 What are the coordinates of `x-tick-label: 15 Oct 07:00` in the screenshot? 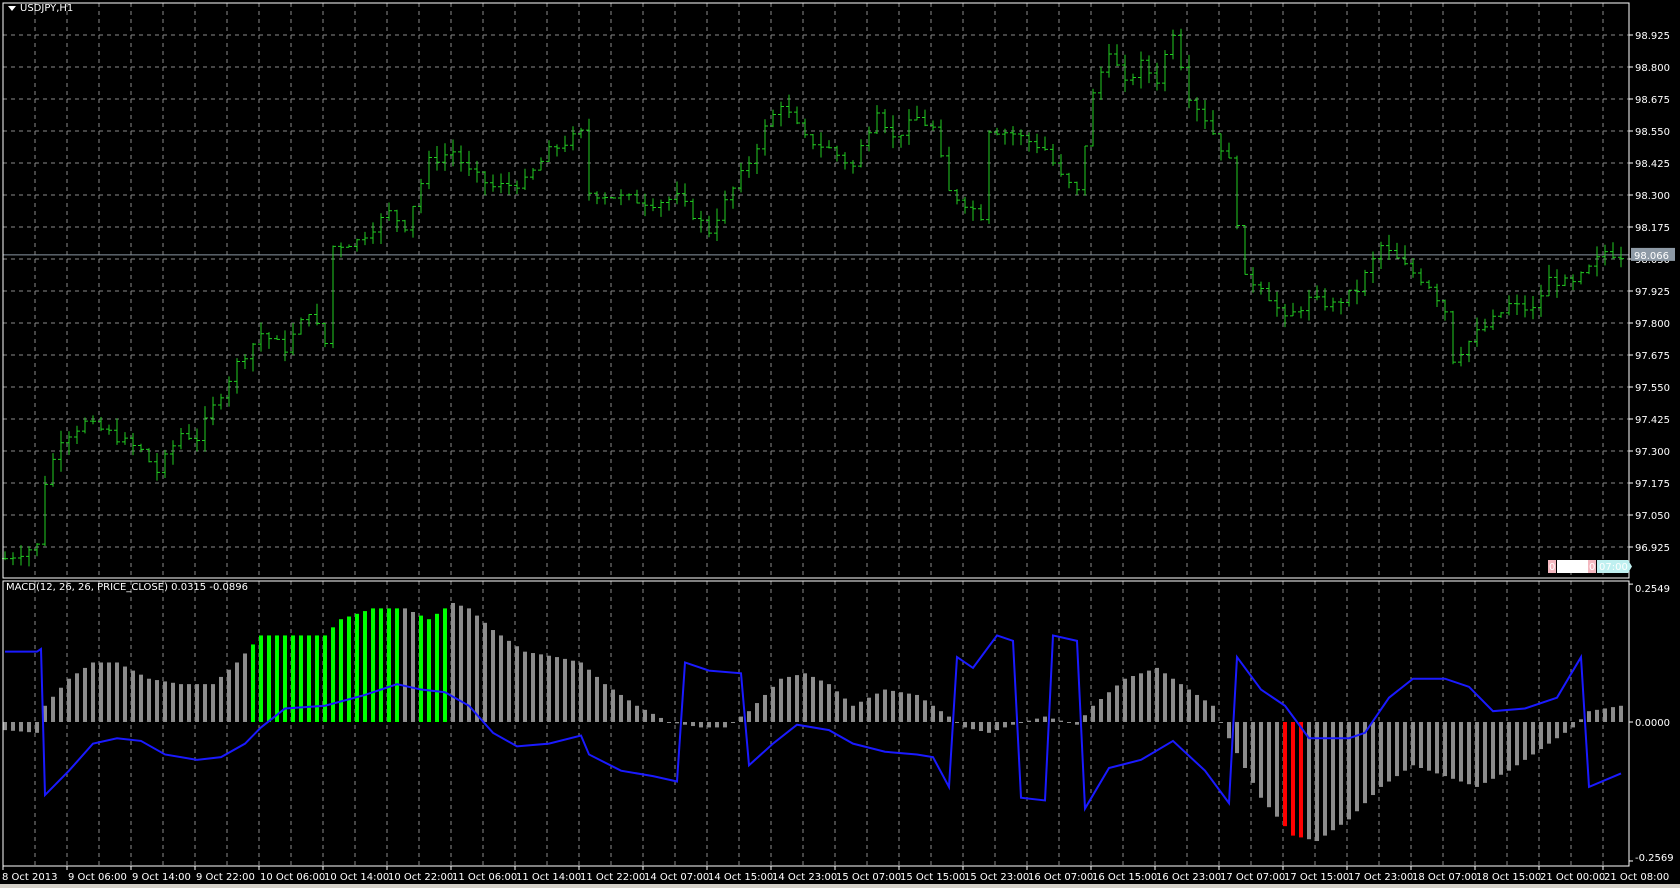 It's located at (868, 877).